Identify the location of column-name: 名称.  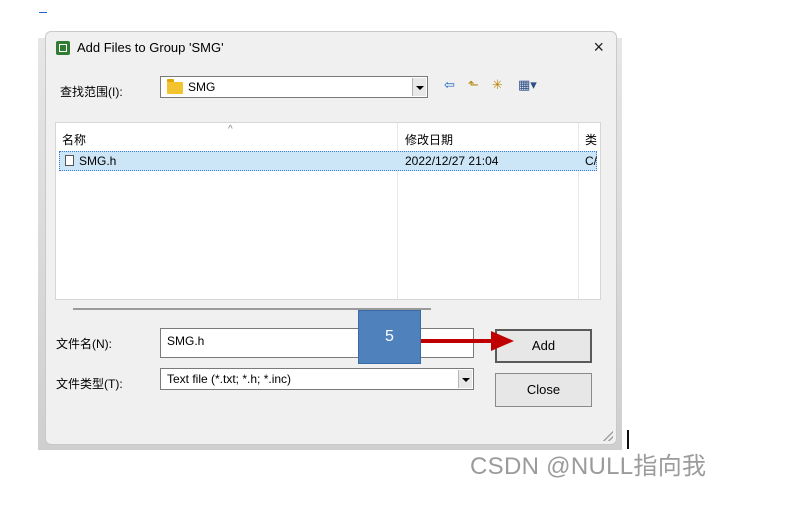
(74, 139).